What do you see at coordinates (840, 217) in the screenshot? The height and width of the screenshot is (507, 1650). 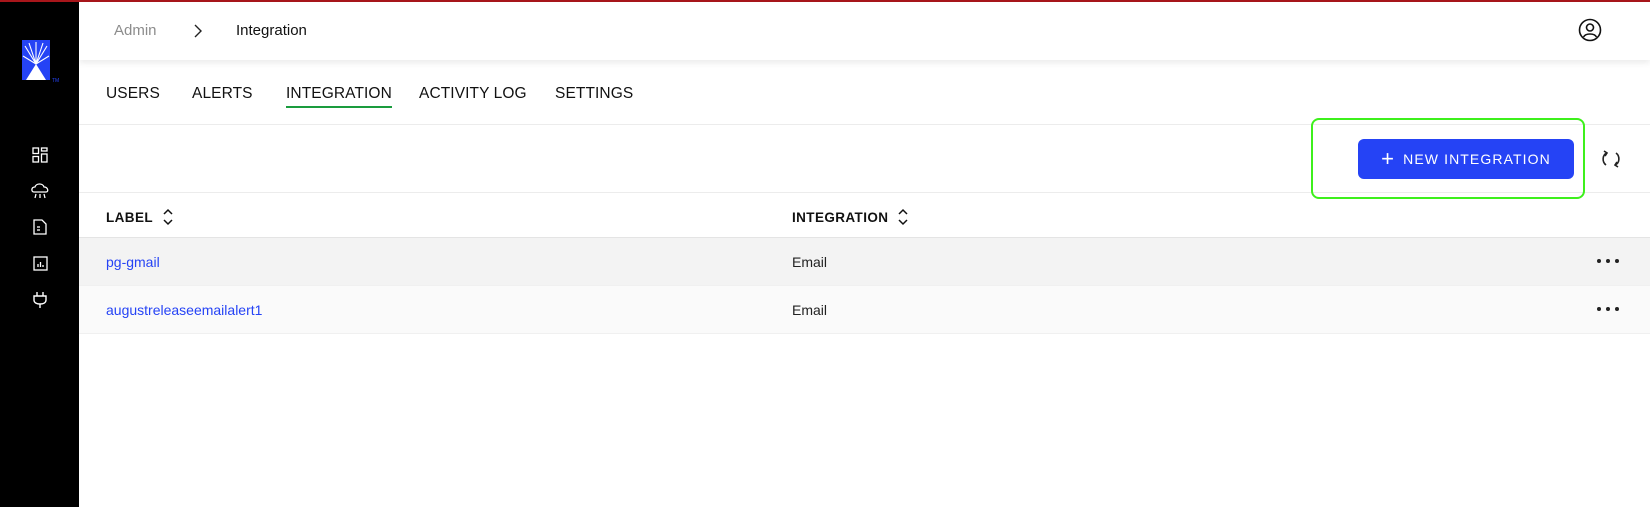 I see `column-title-integration: INTEGRATION` at bounding box center [840, 217].